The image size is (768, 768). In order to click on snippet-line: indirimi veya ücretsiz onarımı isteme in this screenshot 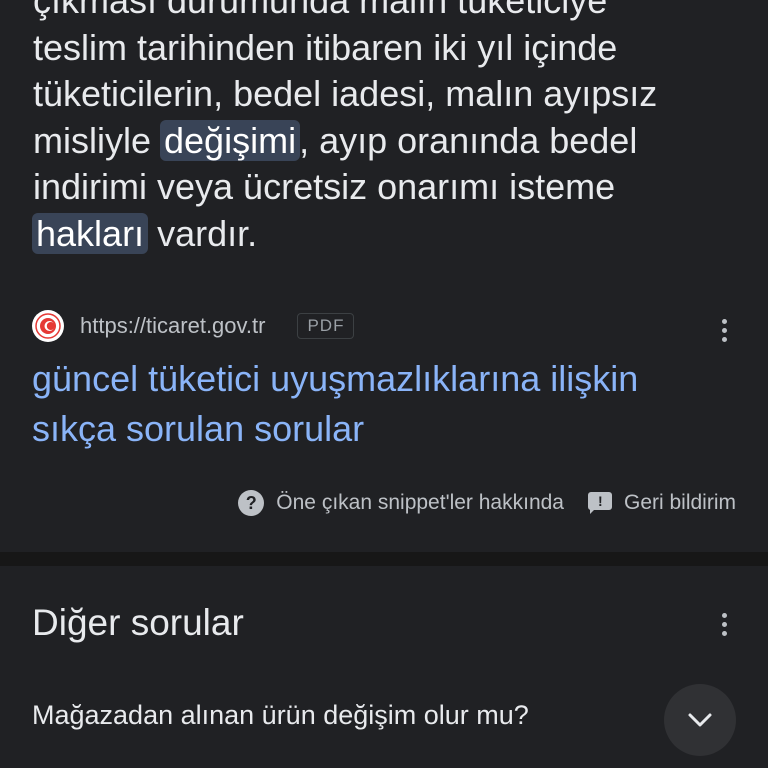, I will do `click(393, 187)`.